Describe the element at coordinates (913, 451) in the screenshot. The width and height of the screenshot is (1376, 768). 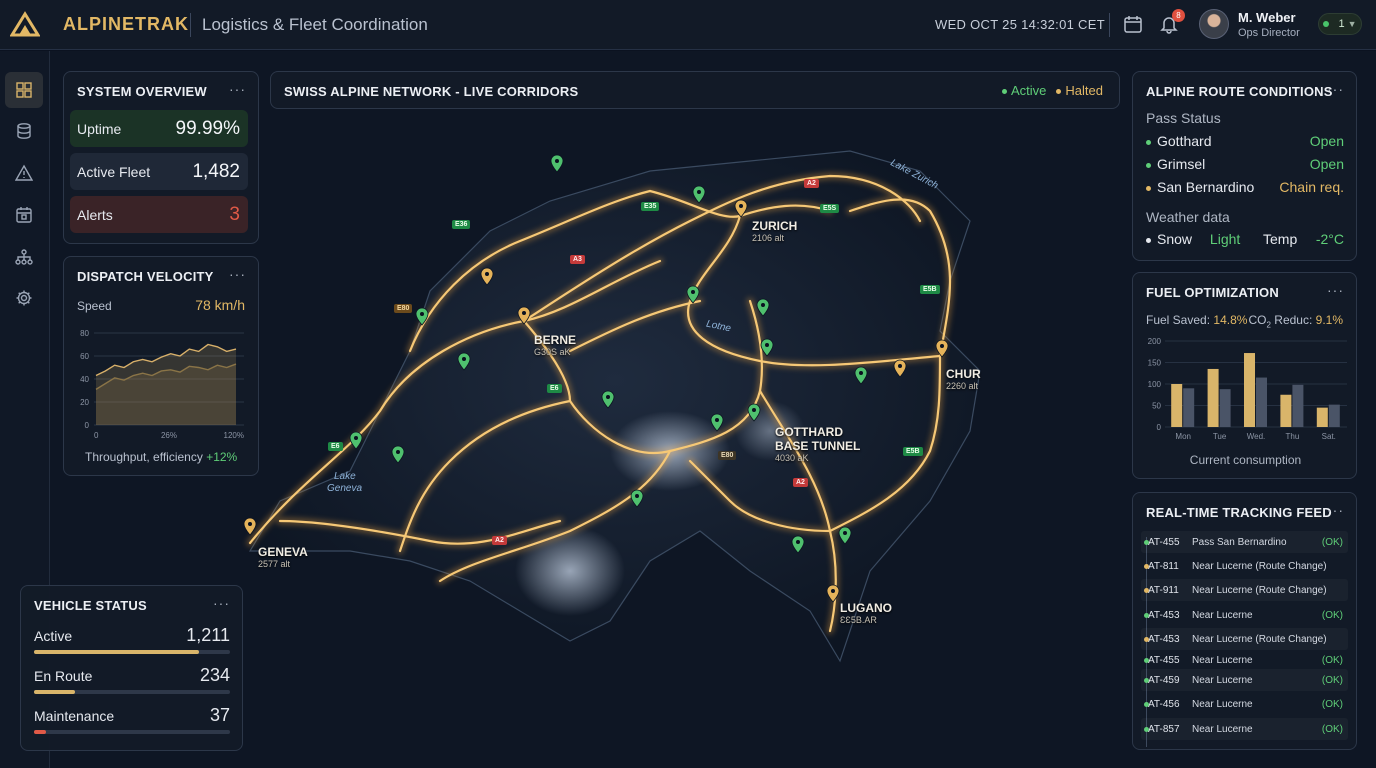
I see `road-chip: E5B` at that location.